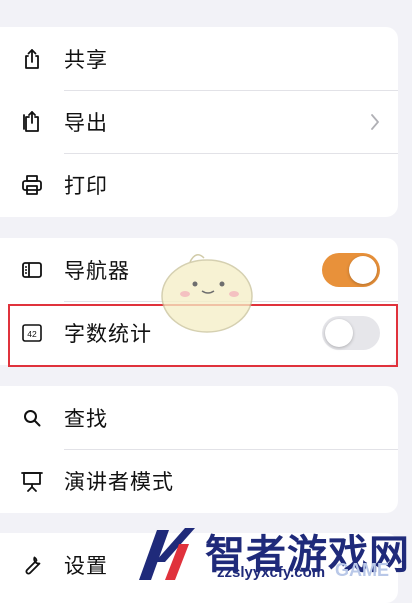 Image resolution: width=412 pixels, height=603 pixels. Describe the element at coordinates (97, 270) in the screenshot. I see `menu-item-label: 导航器` at that location.